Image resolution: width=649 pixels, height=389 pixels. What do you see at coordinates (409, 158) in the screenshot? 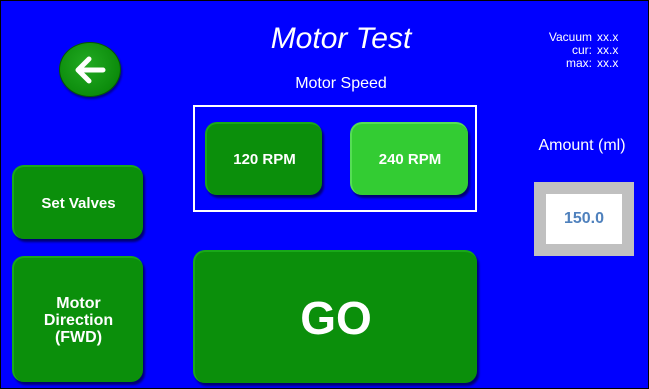
I see `speed-240-rpm-button: 240 RPM` at bounding box center [409, 158].